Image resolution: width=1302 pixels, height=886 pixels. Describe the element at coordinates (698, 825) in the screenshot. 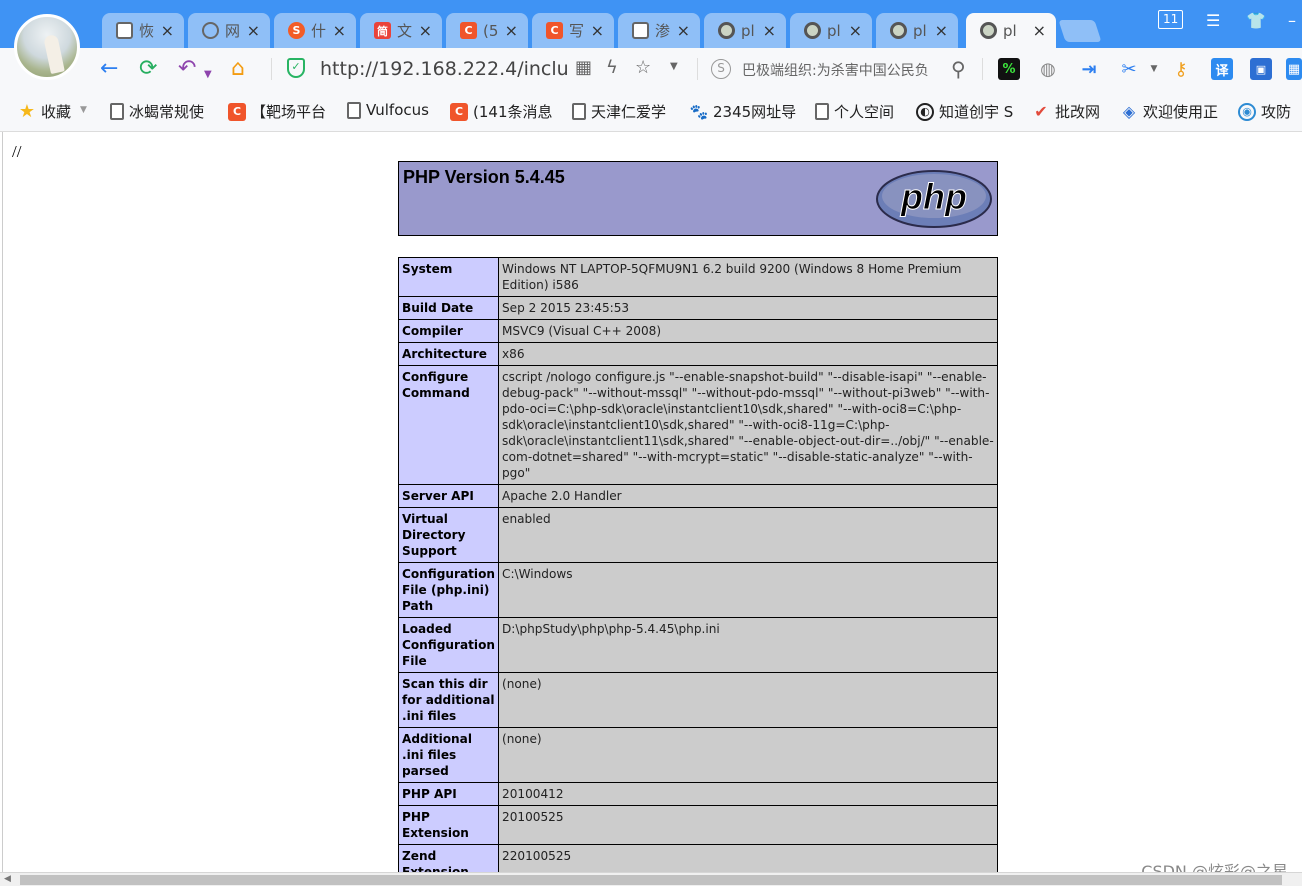

I see `table-row: PHP Extension 20100525` at that location.